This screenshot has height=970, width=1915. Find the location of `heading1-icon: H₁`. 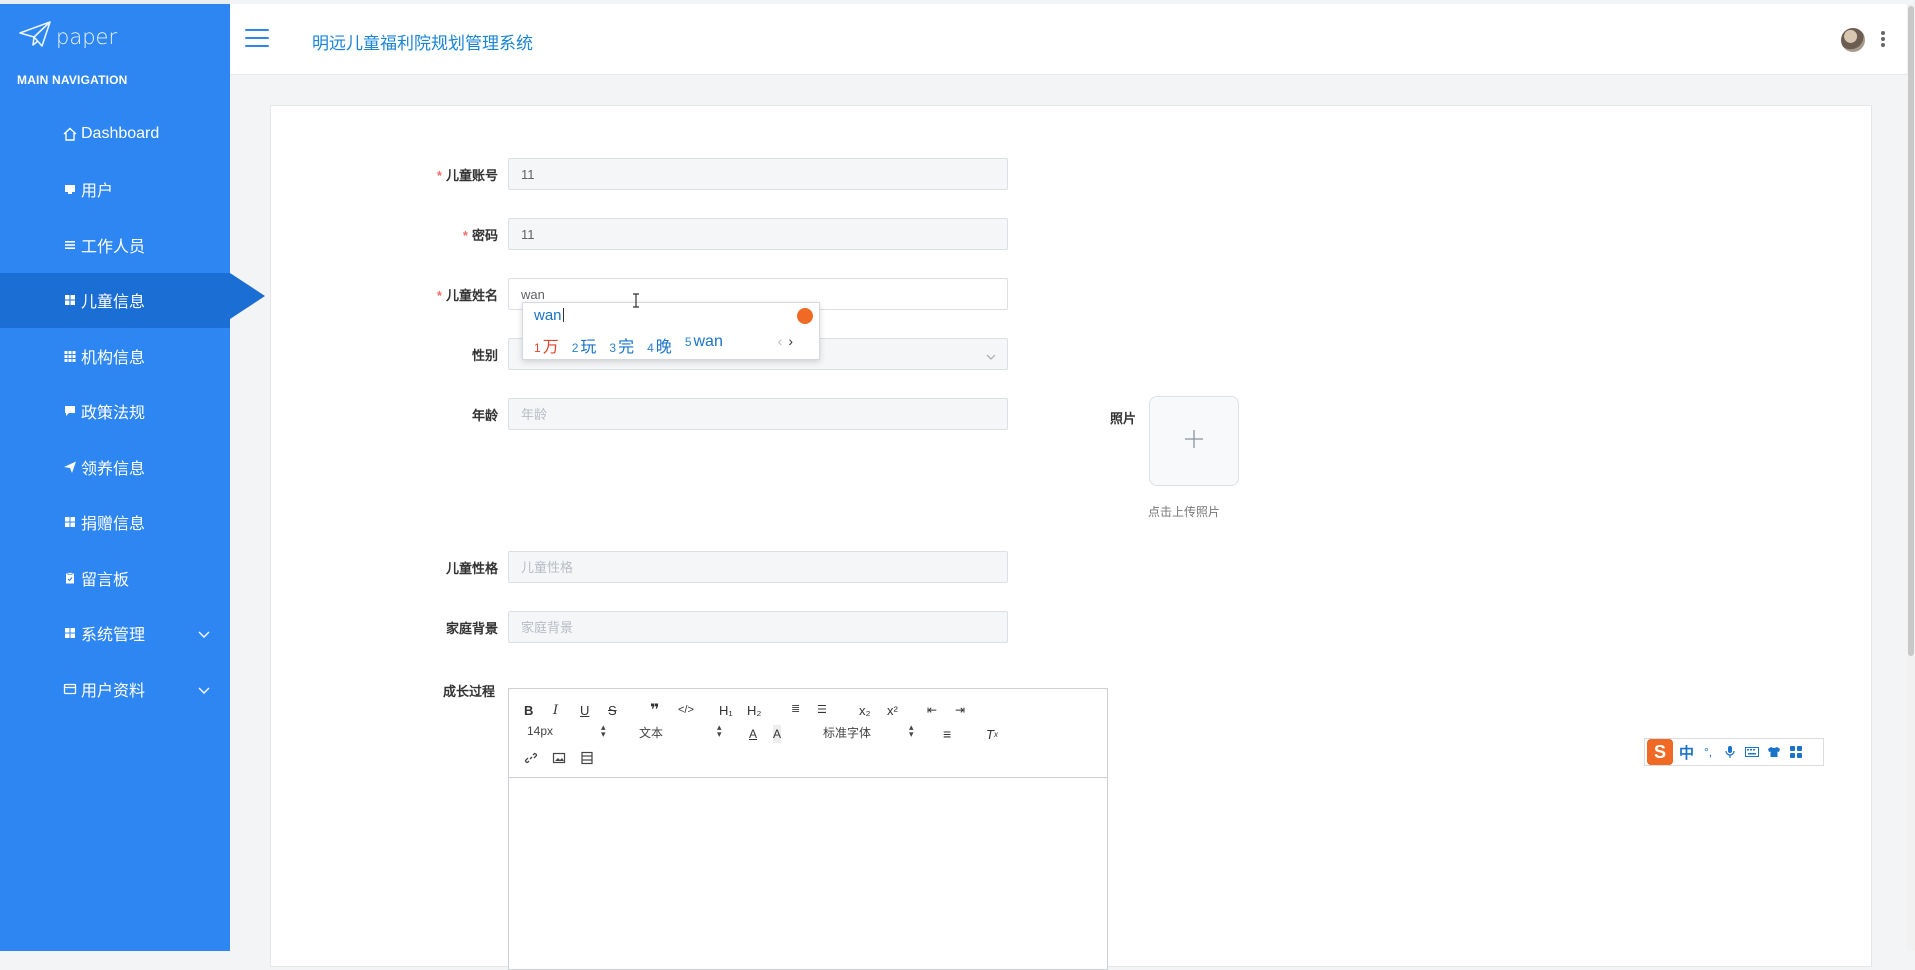

heading1-icon: H₁ is located at coordinates (726, 710).